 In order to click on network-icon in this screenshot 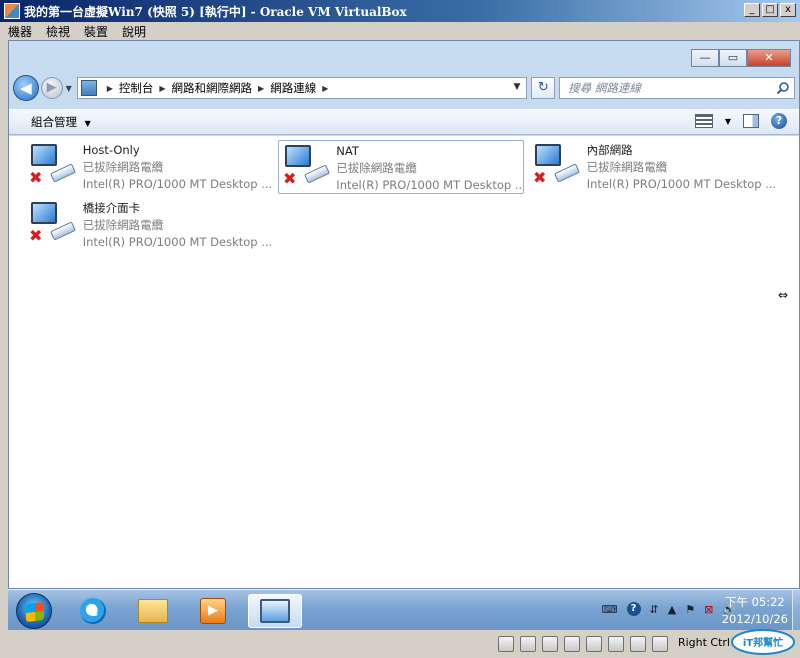, I will do `click(571, 644)`.